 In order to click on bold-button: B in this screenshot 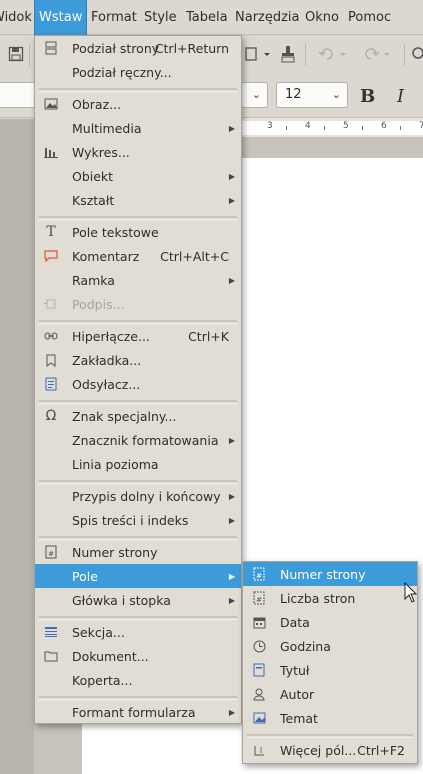, I will do `click(367, 96)`.